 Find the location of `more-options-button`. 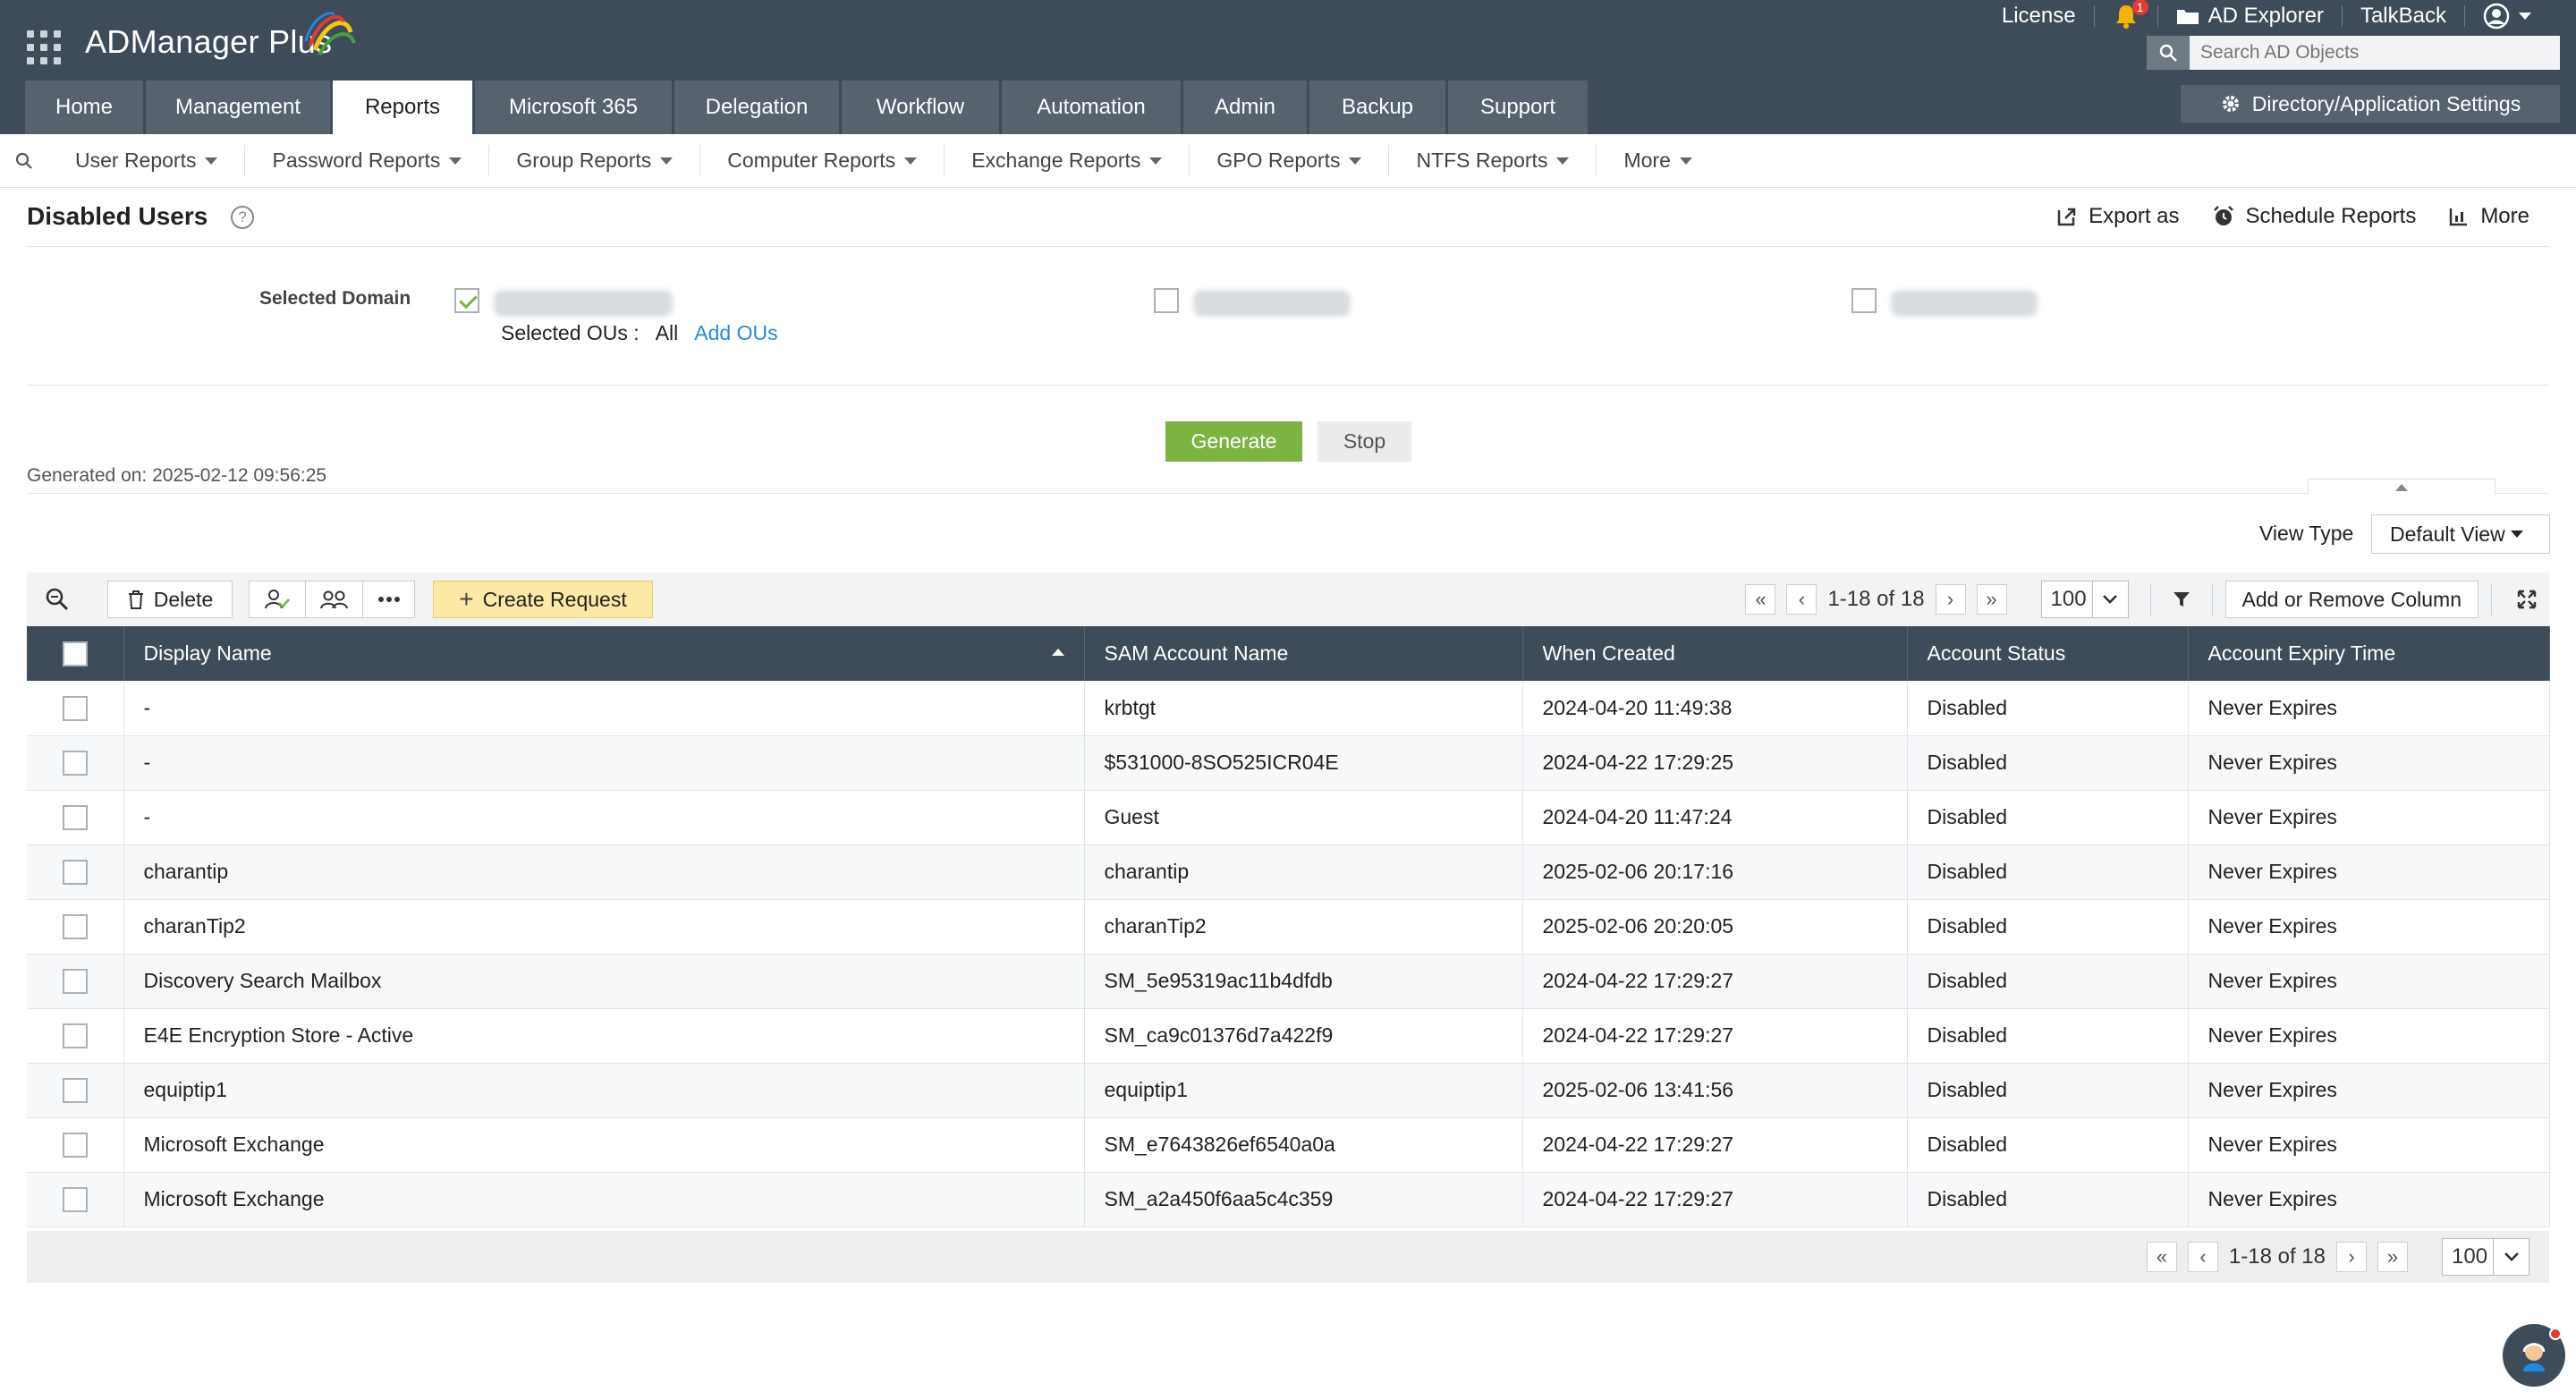

more-options-button is located at coordinates (389, 599).